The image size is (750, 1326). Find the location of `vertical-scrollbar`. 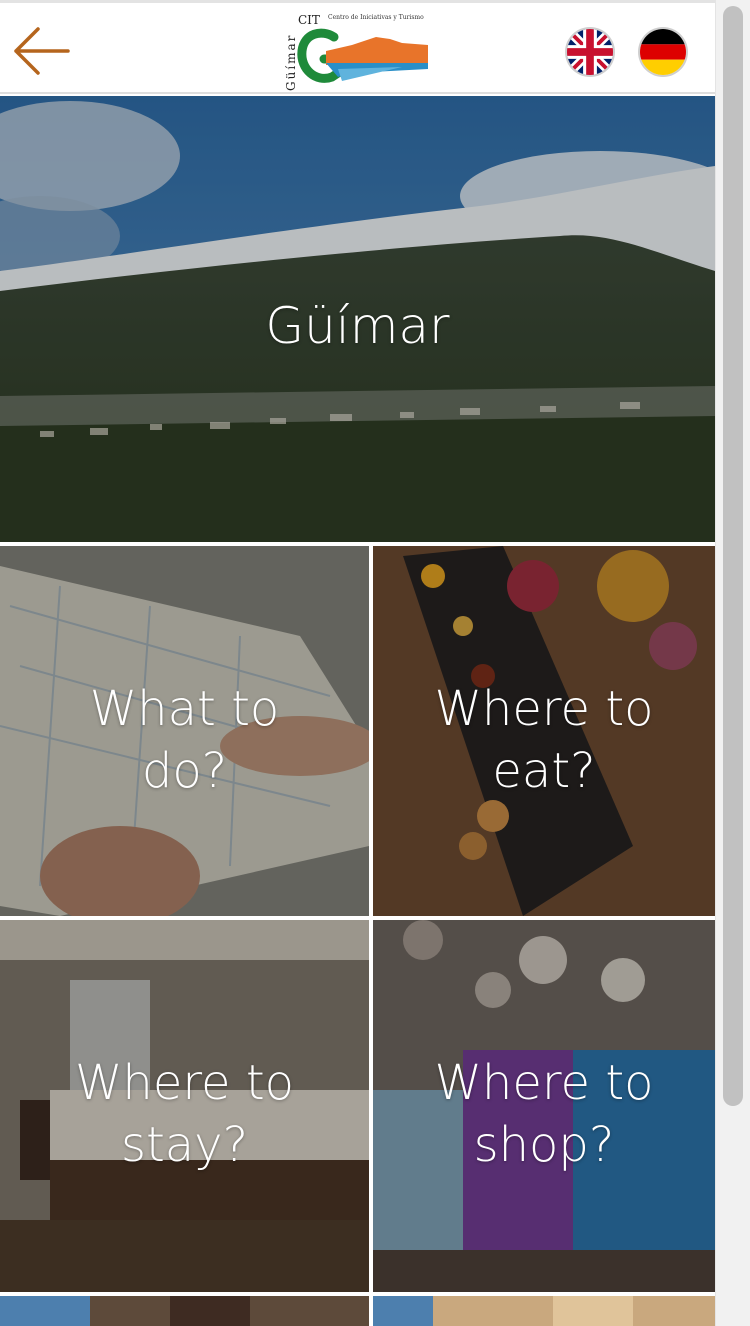

vertical-scrollbar is located at coordinates (732, 663).